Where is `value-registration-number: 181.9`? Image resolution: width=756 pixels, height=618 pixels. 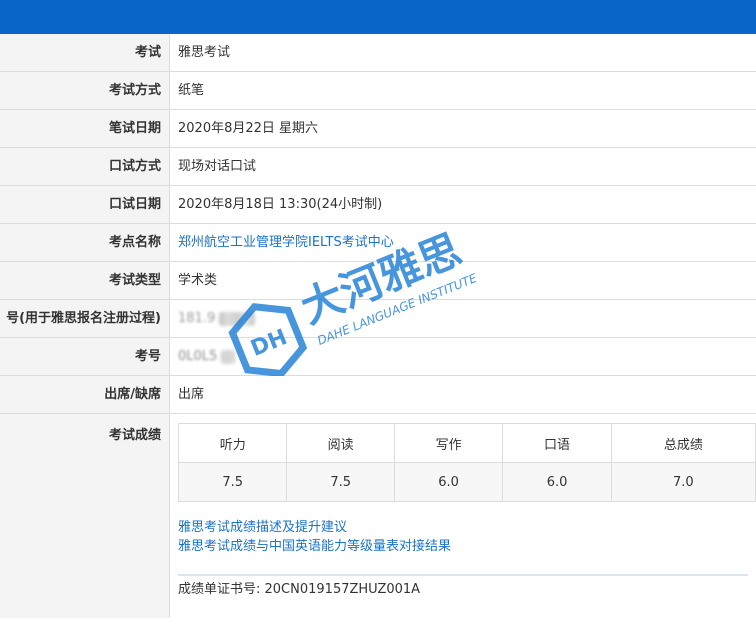 value-registration-number: 181.9 is located at coordinates (463, 318).